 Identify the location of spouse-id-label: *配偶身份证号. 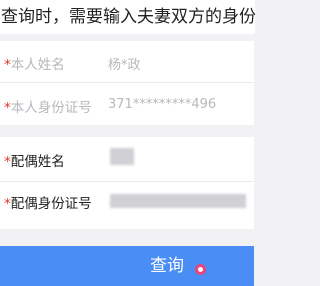
(48, 204).